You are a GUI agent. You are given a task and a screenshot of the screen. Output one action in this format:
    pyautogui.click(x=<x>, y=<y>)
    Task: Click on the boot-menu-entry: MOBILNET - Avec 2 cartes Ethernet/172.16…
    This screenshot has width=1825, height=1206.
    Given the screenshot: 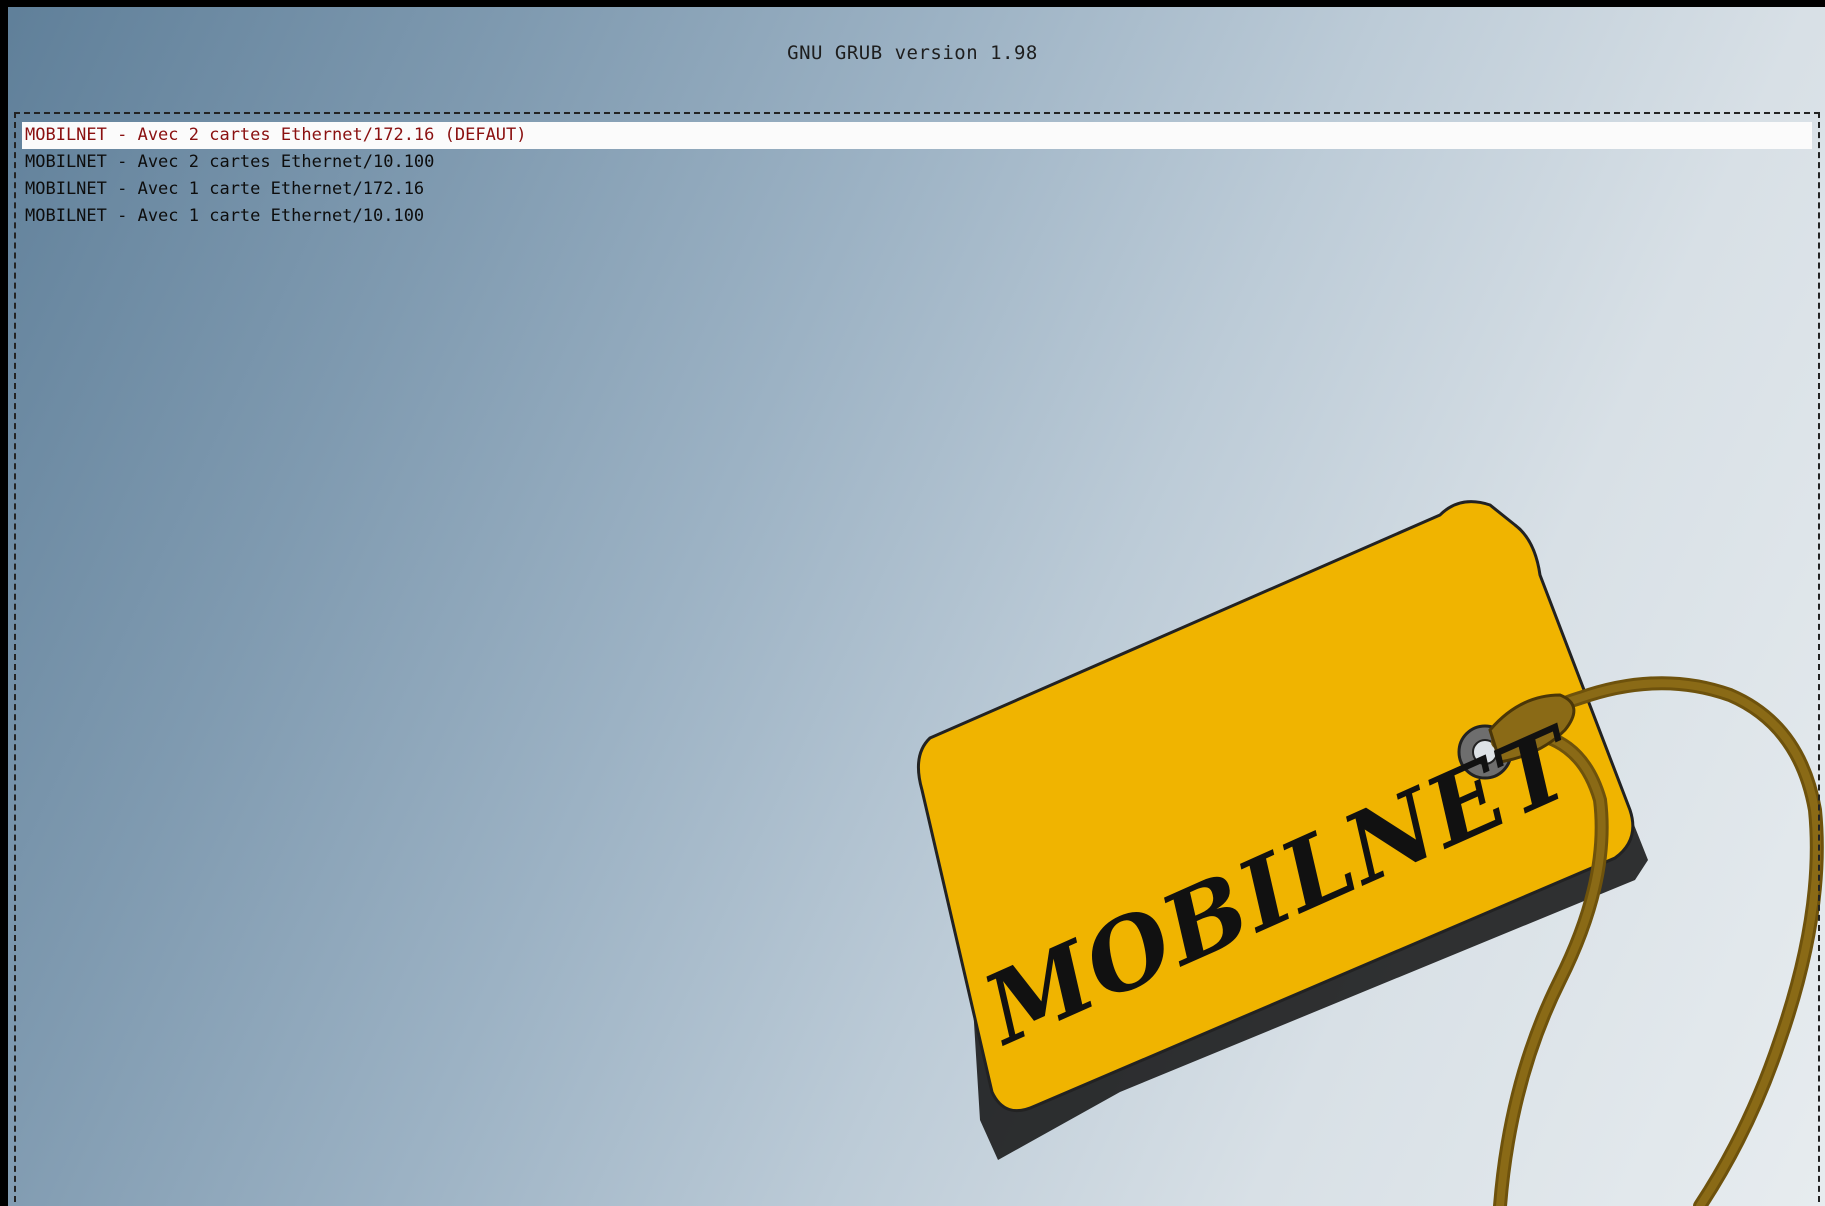 What is the action you would take?
    pyautogui.click(x=917, y=135)
    